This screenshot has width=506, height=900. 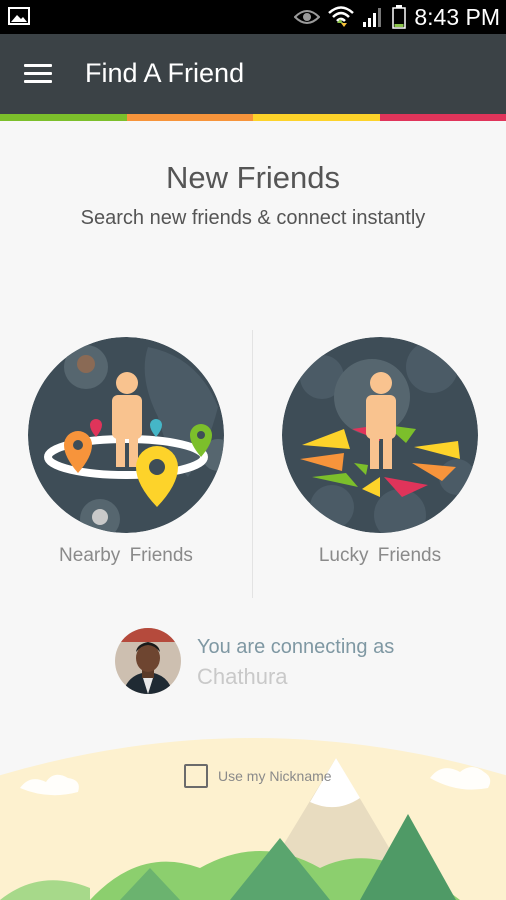 I want to click on lucky-friends-illustration, so click(x=380, y=435).